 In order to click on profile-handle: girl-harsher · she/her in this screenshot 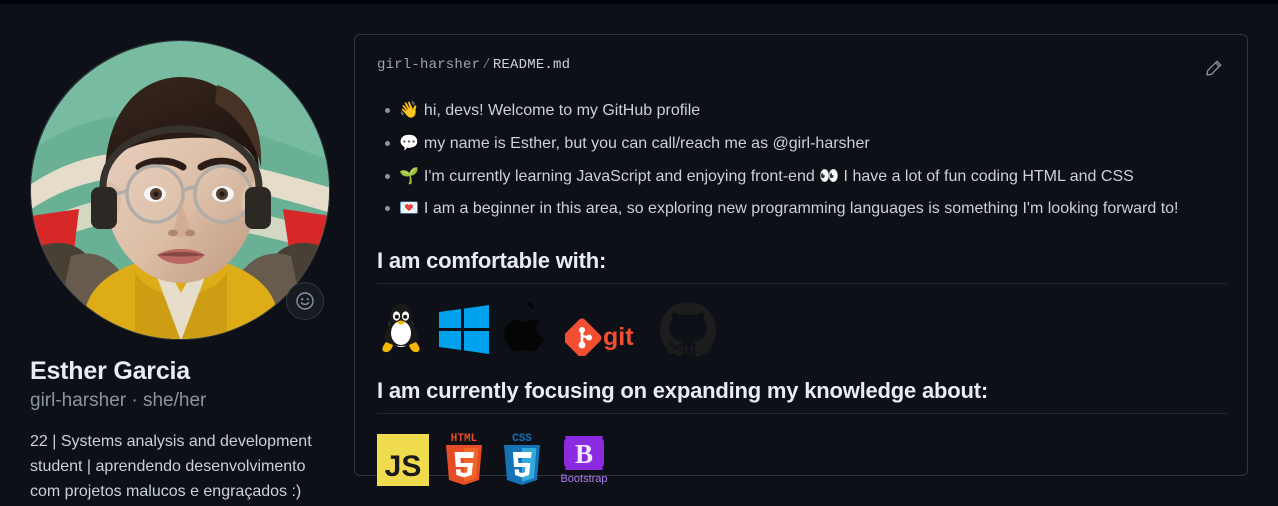, I will do `click(118, 401)`.